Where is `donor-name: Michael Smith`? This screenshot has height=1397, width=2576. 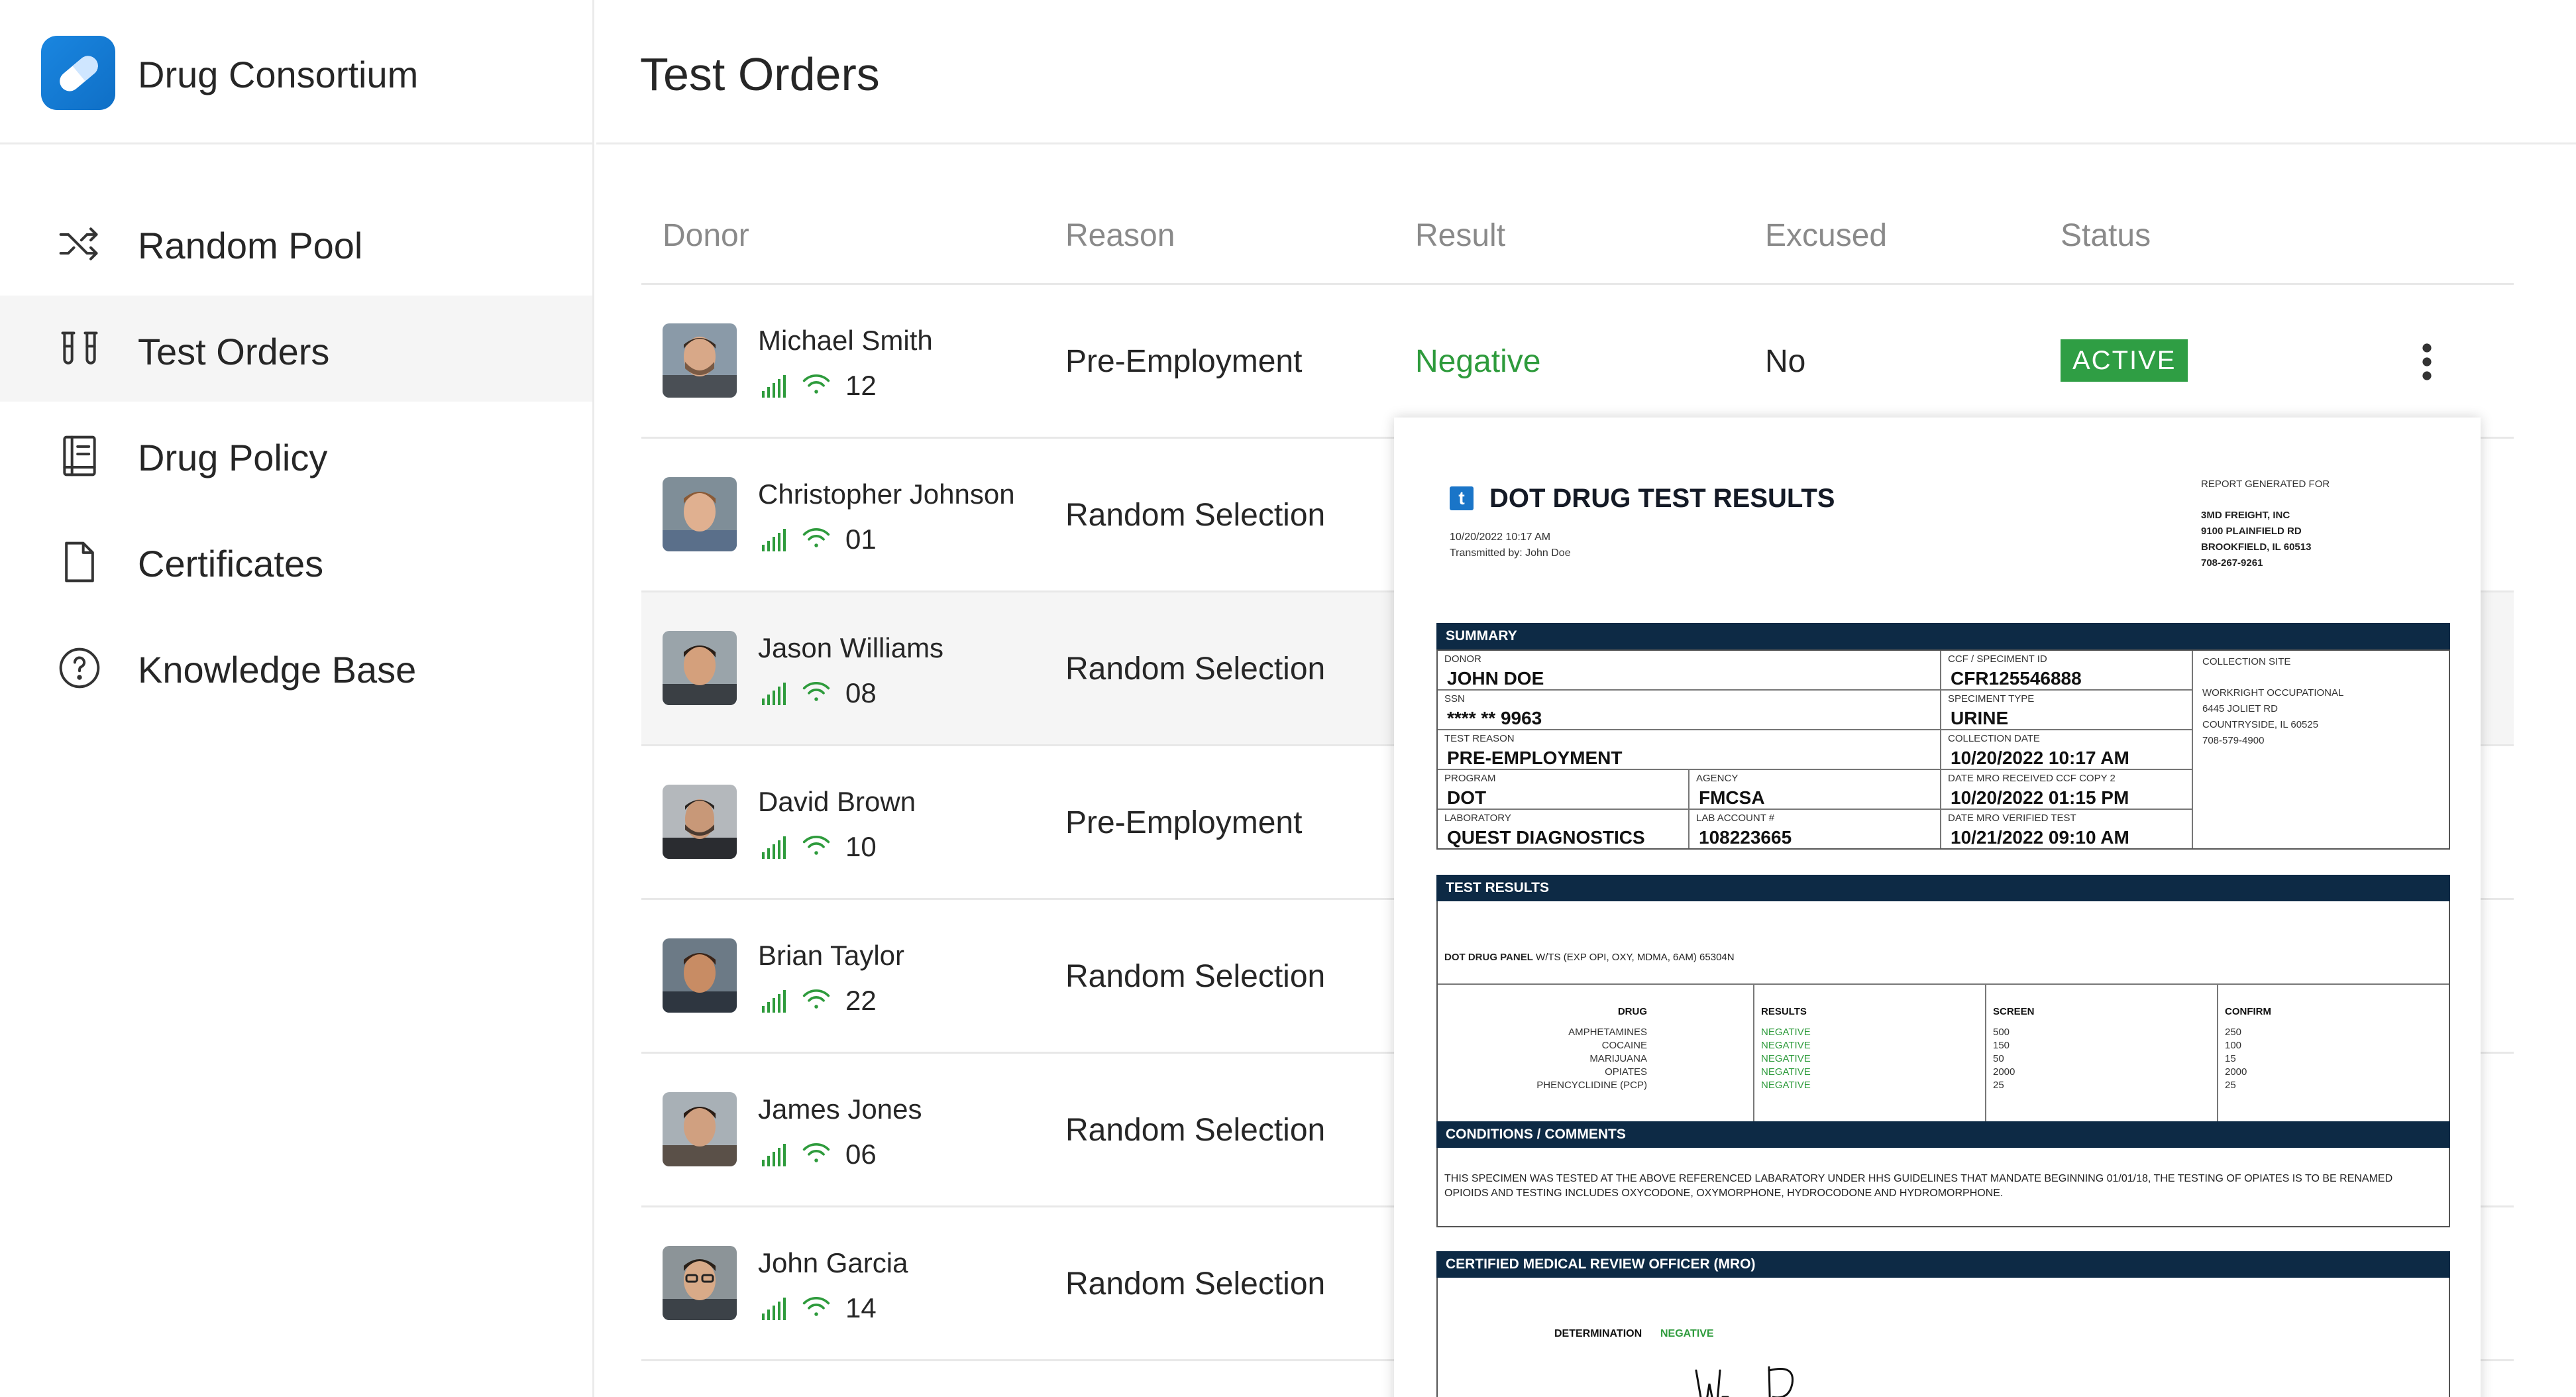
donor-name: Michael Smith is located at coordinates (845, 341).